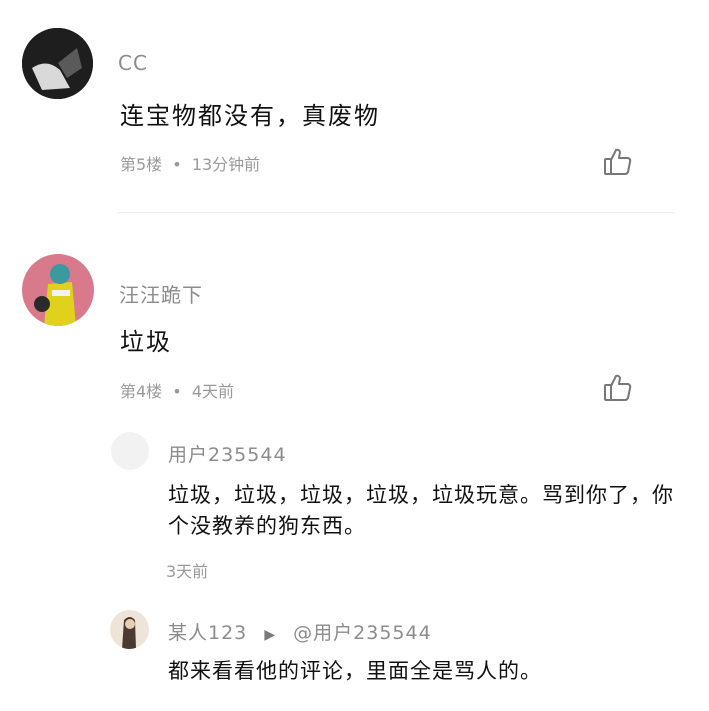 This screenshot has height=711, width=709. What do you see at coordinates (130, 451) in the screenshot?
I see `avatar-user235544` at bounding box center [130, 451].